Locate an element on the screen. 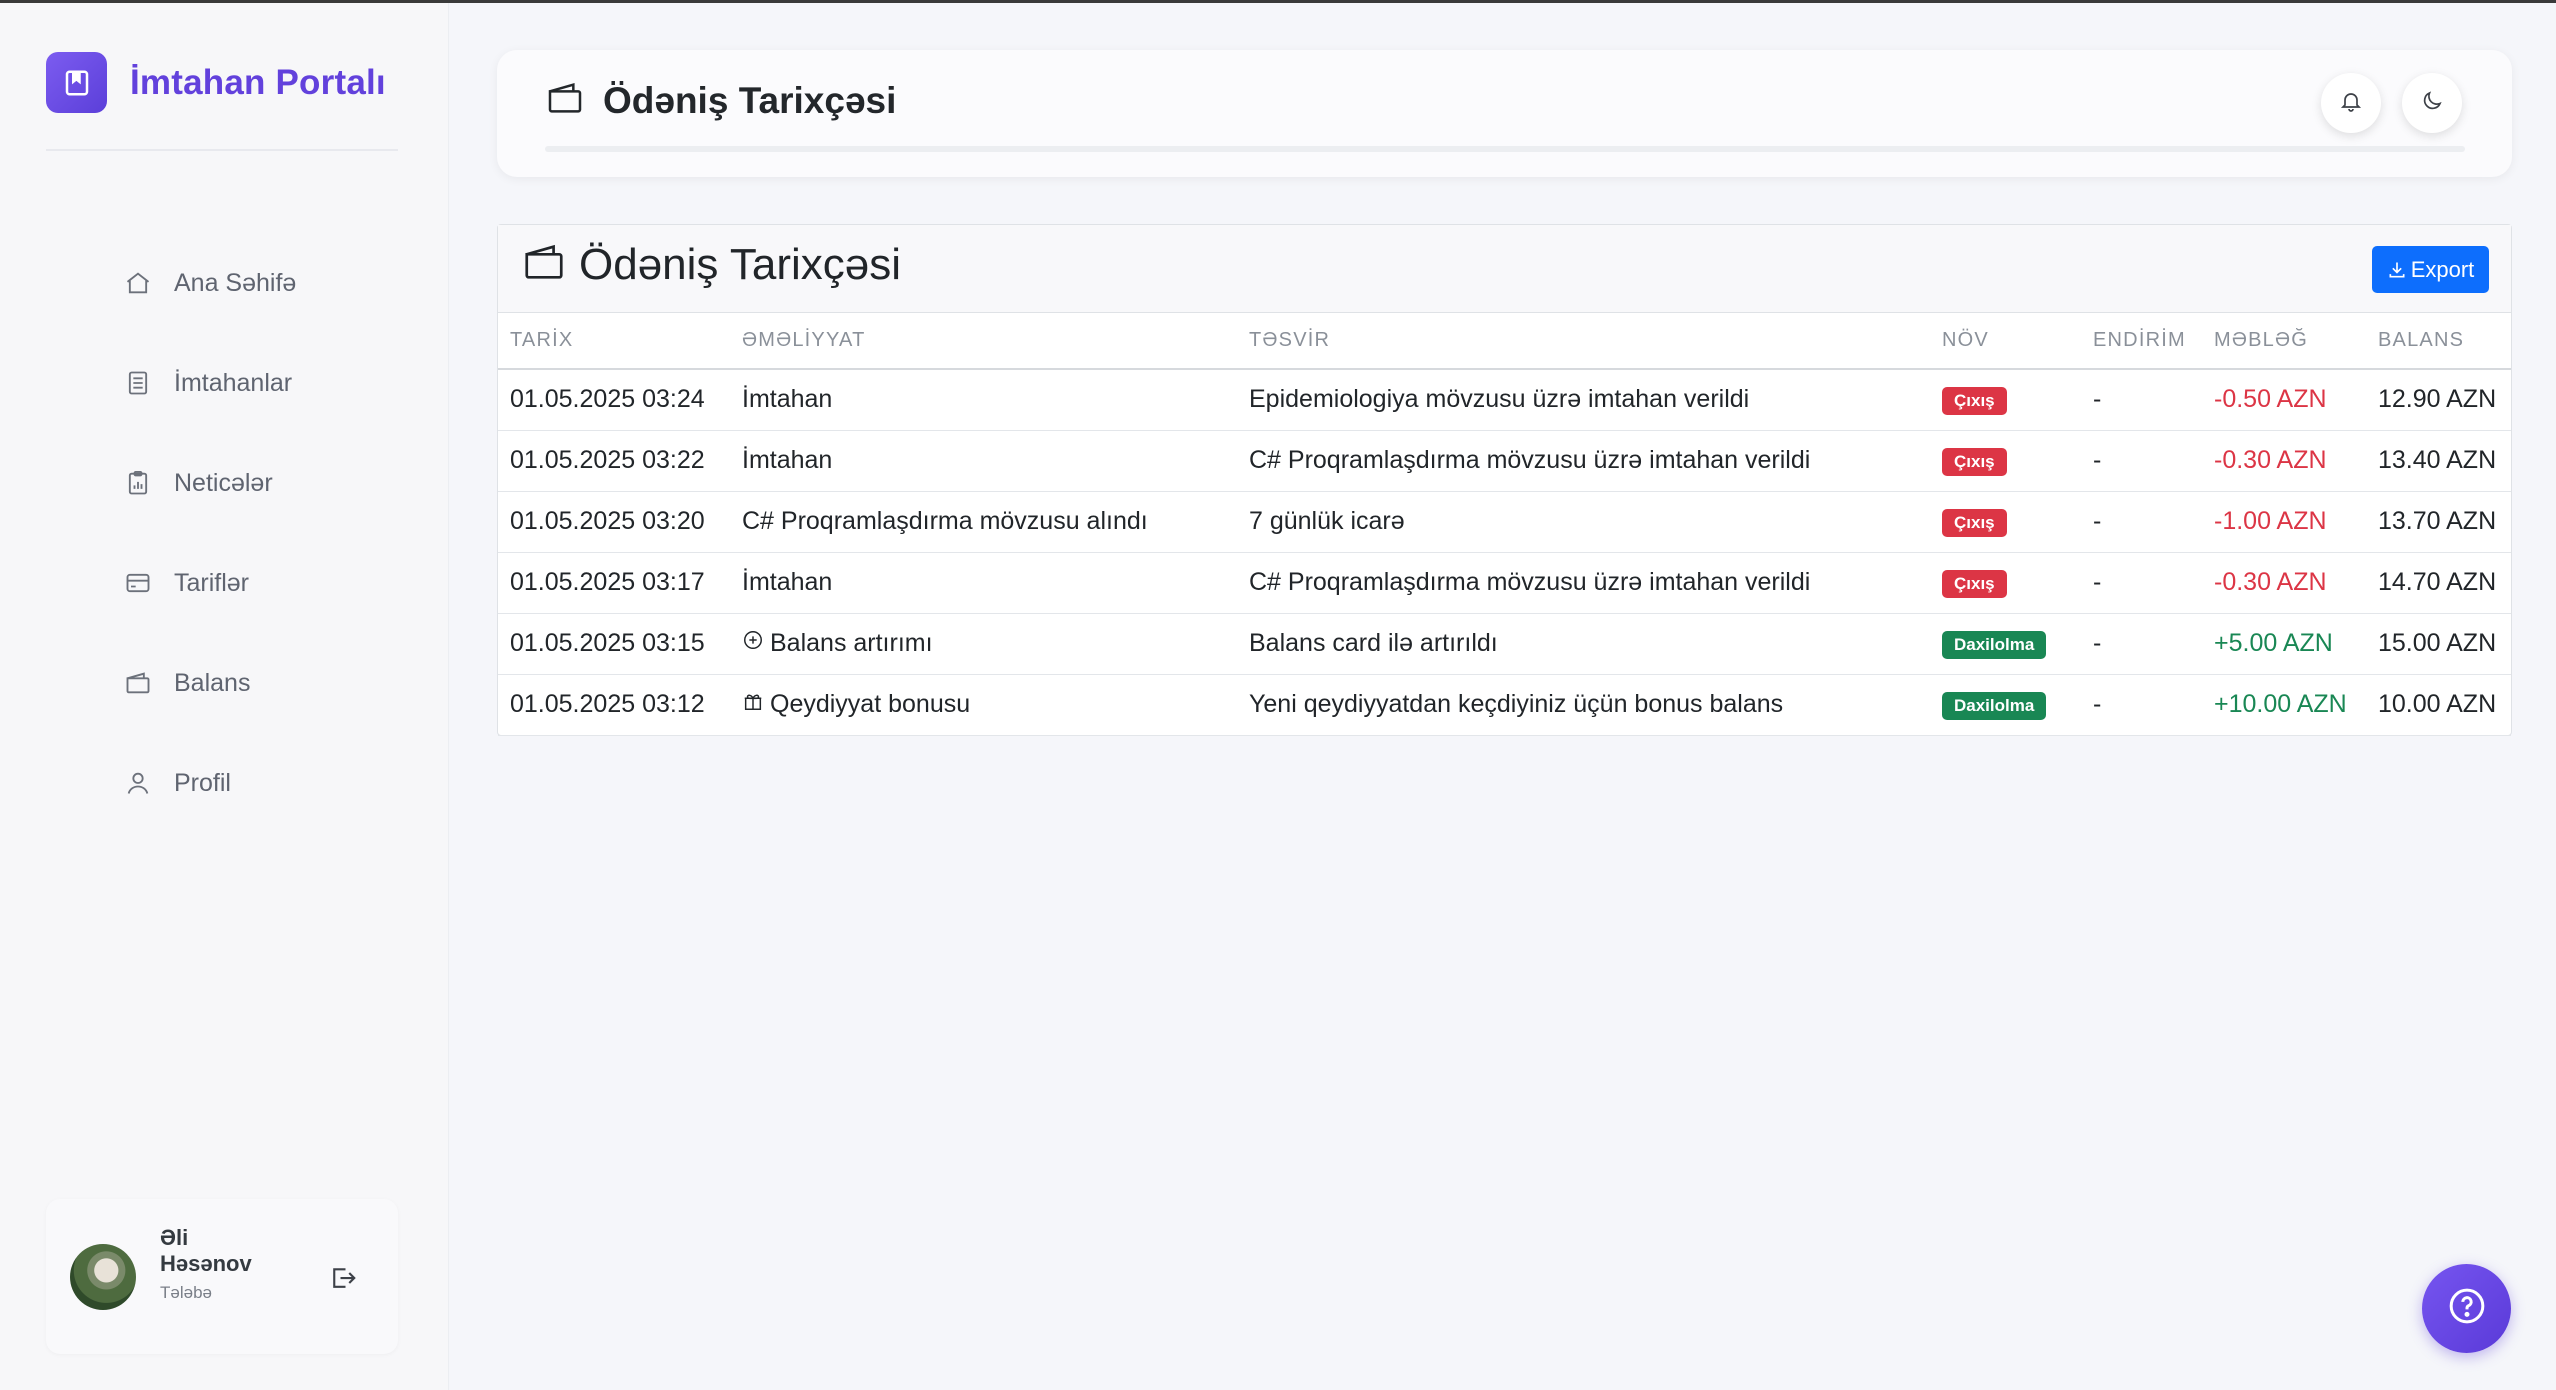  theme-toggle-button is located at coordinates (2432, 103).